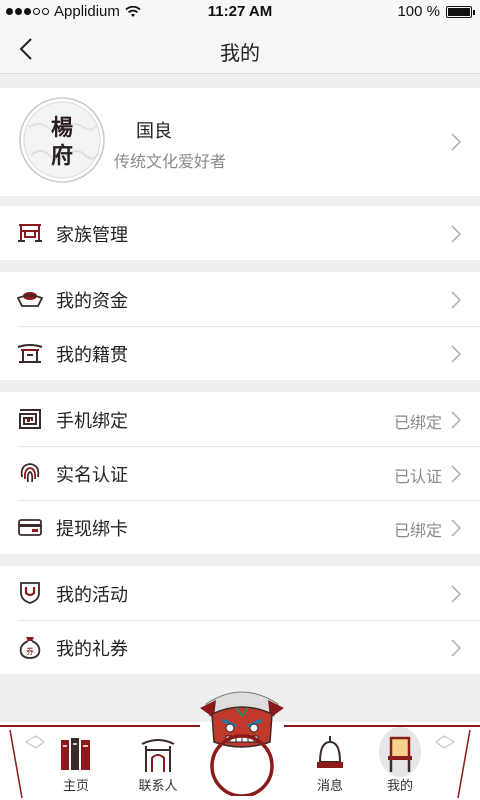 Image resolution: width=480 pixels, height=800 pixels. I want to click on menu-item-real-name-verification: 实名认证 已认证, so click(240, 473).